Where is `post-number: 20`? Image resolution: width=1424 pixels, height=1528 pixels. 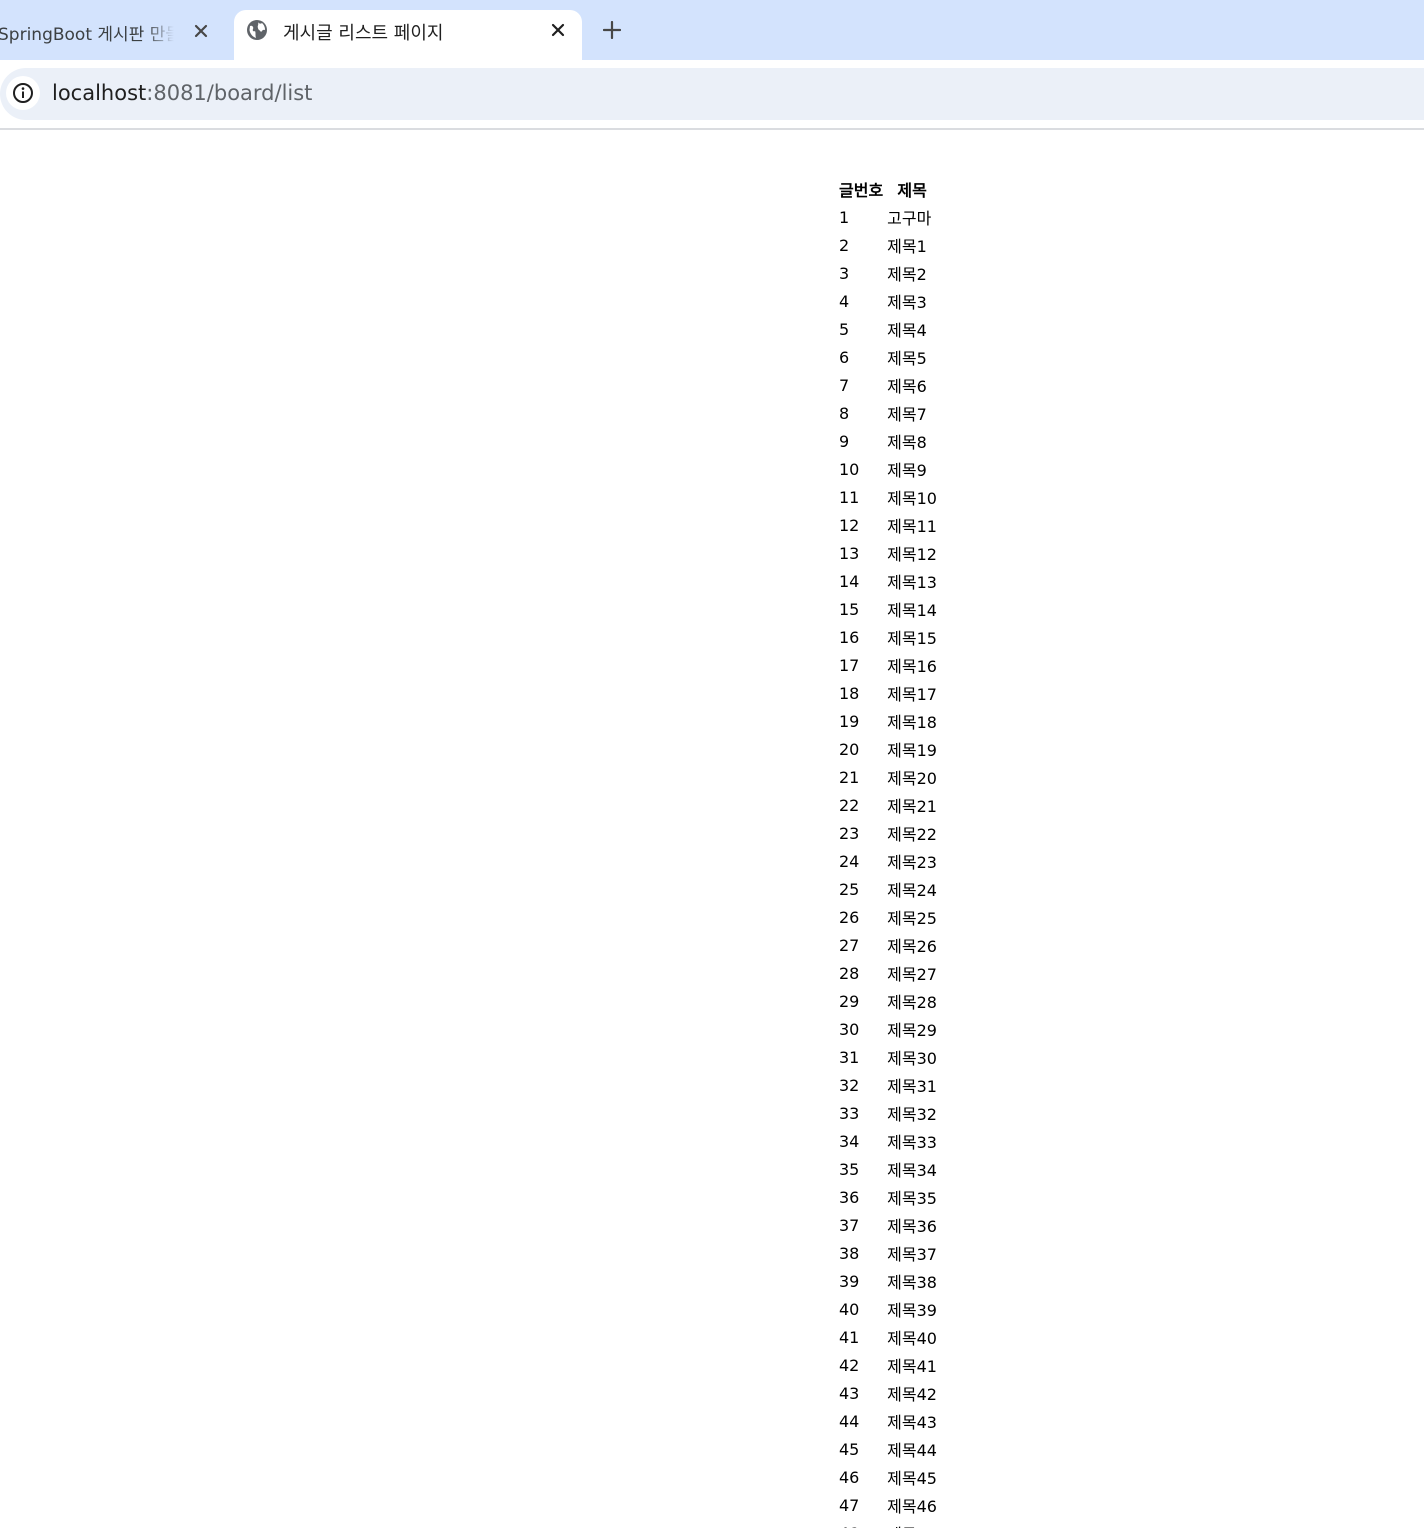 post-number: 20 is located at coordinates (849, 749).